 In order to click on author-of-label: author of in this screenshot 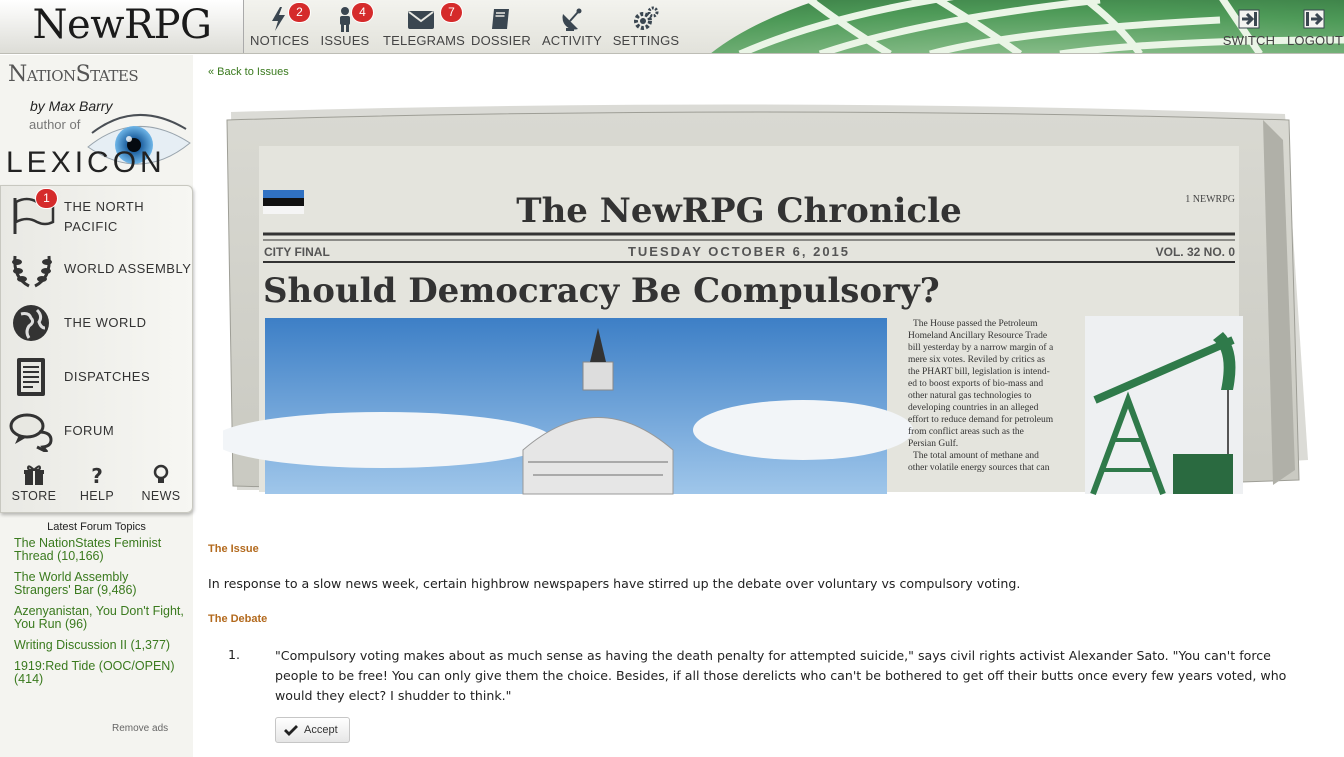, I will do `click(55, 124)`.